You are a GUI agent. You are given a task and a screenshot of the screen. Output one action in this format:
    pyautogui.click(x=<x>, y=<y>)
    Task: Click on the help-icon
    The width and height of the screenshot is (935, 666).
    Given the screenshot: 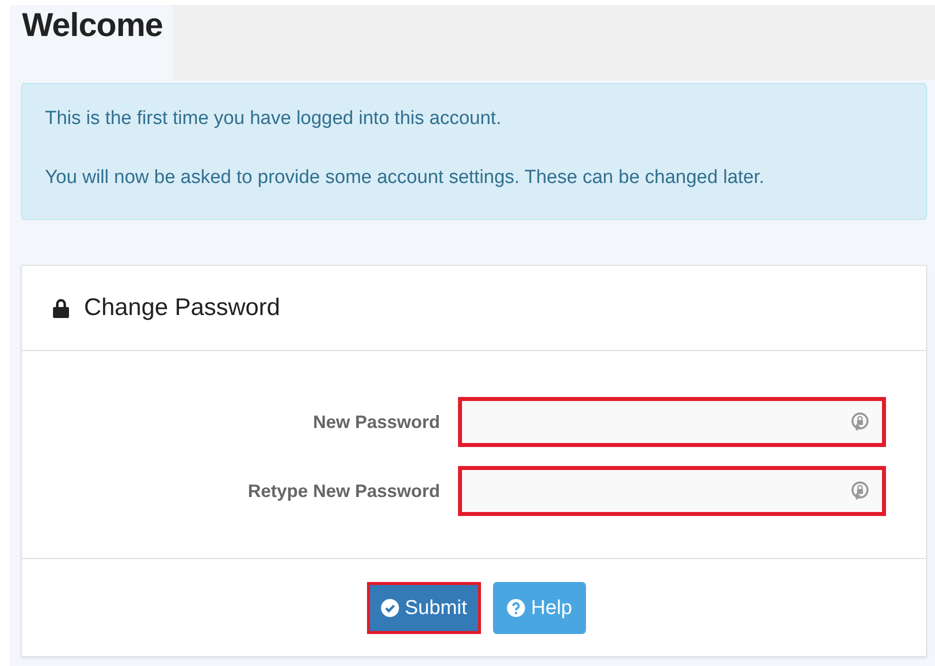 What is the action you would take?
    pyautogui.click(x=516, y=608)
    